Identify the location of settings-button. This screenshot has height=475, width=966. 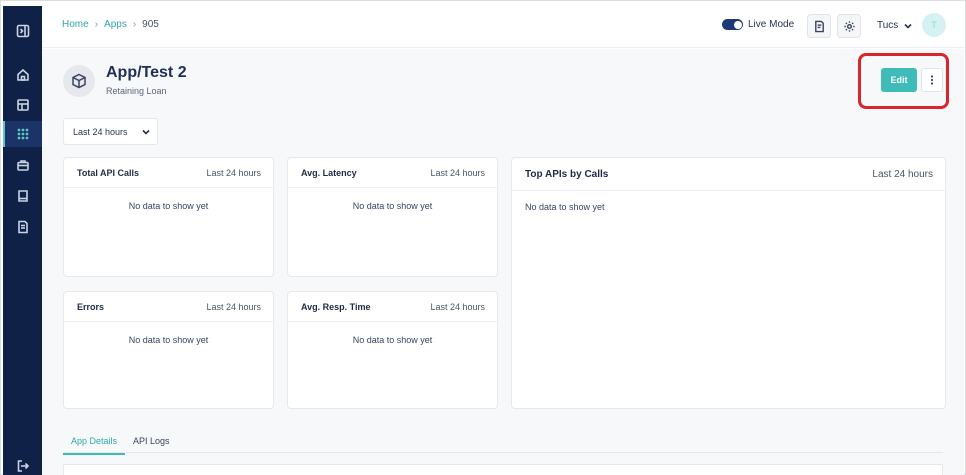
(849, 26).